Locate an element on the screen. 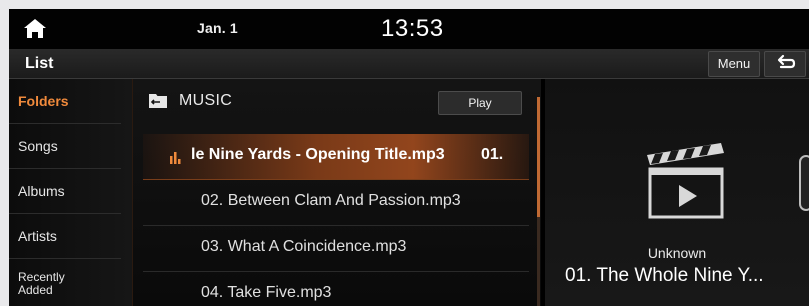  equalizer-icon is located at coordinates (175, 158).